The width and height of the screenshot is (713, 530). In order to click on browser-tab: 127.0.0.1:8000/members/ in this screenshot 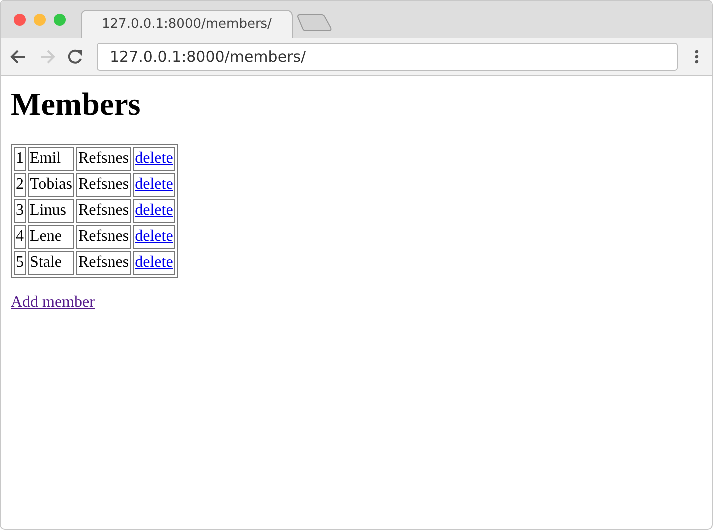, I will do `click(187, 24)`.